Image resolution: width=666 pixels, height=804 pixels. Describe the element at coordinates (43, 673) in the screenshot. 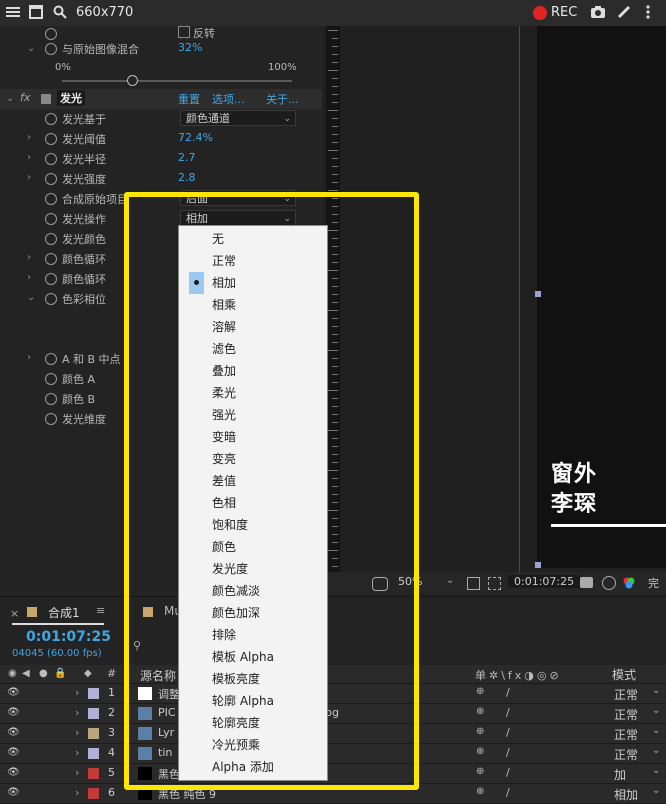

I see `solo-icon: ●` at that location.